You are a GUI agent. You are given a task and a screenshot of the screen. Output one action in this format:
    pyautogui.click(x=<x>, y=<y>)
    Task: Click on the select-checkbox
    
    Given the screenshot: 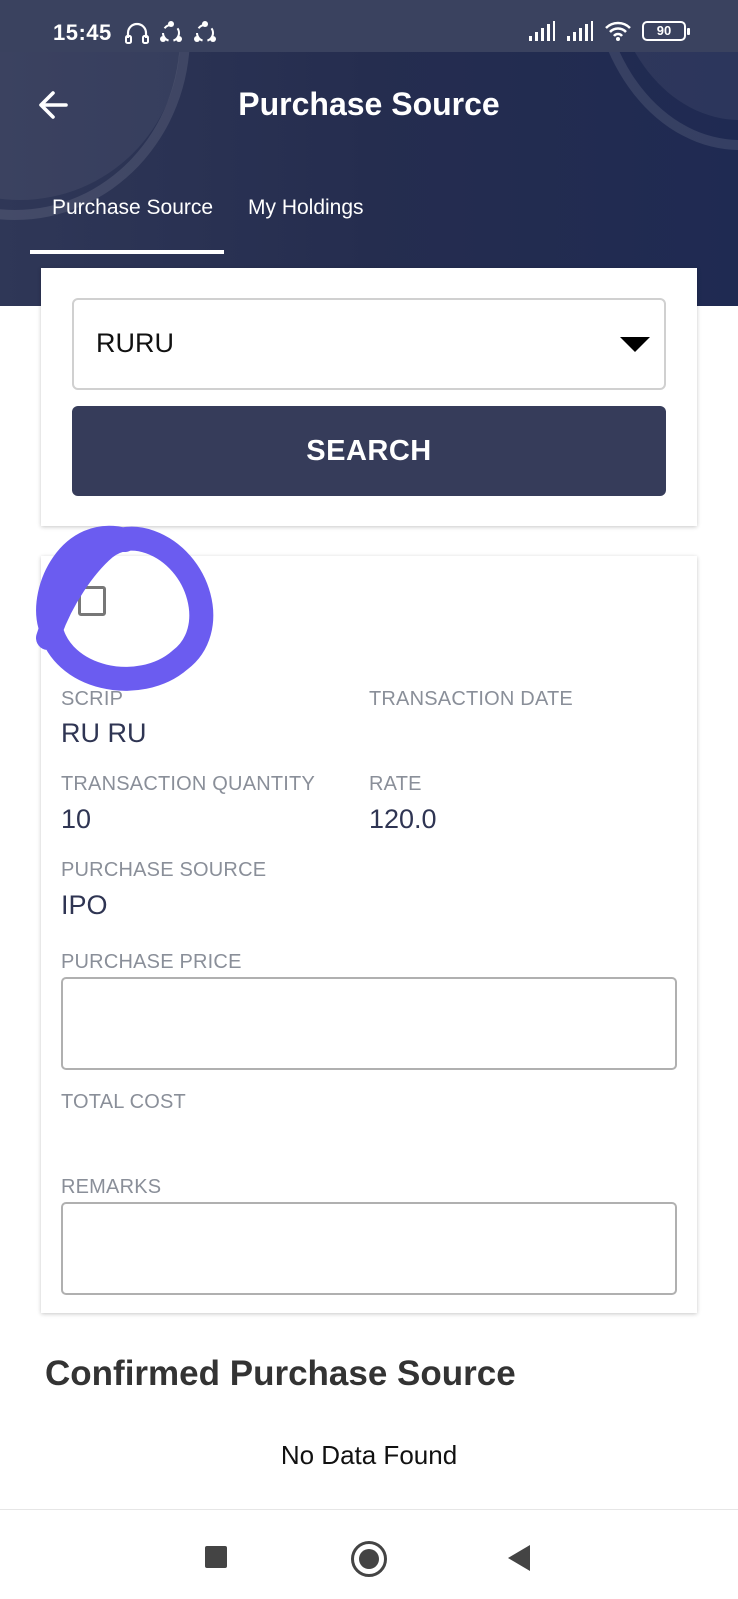 What is the action you would take?
    pyautogui.click(x=92, y=601)
    